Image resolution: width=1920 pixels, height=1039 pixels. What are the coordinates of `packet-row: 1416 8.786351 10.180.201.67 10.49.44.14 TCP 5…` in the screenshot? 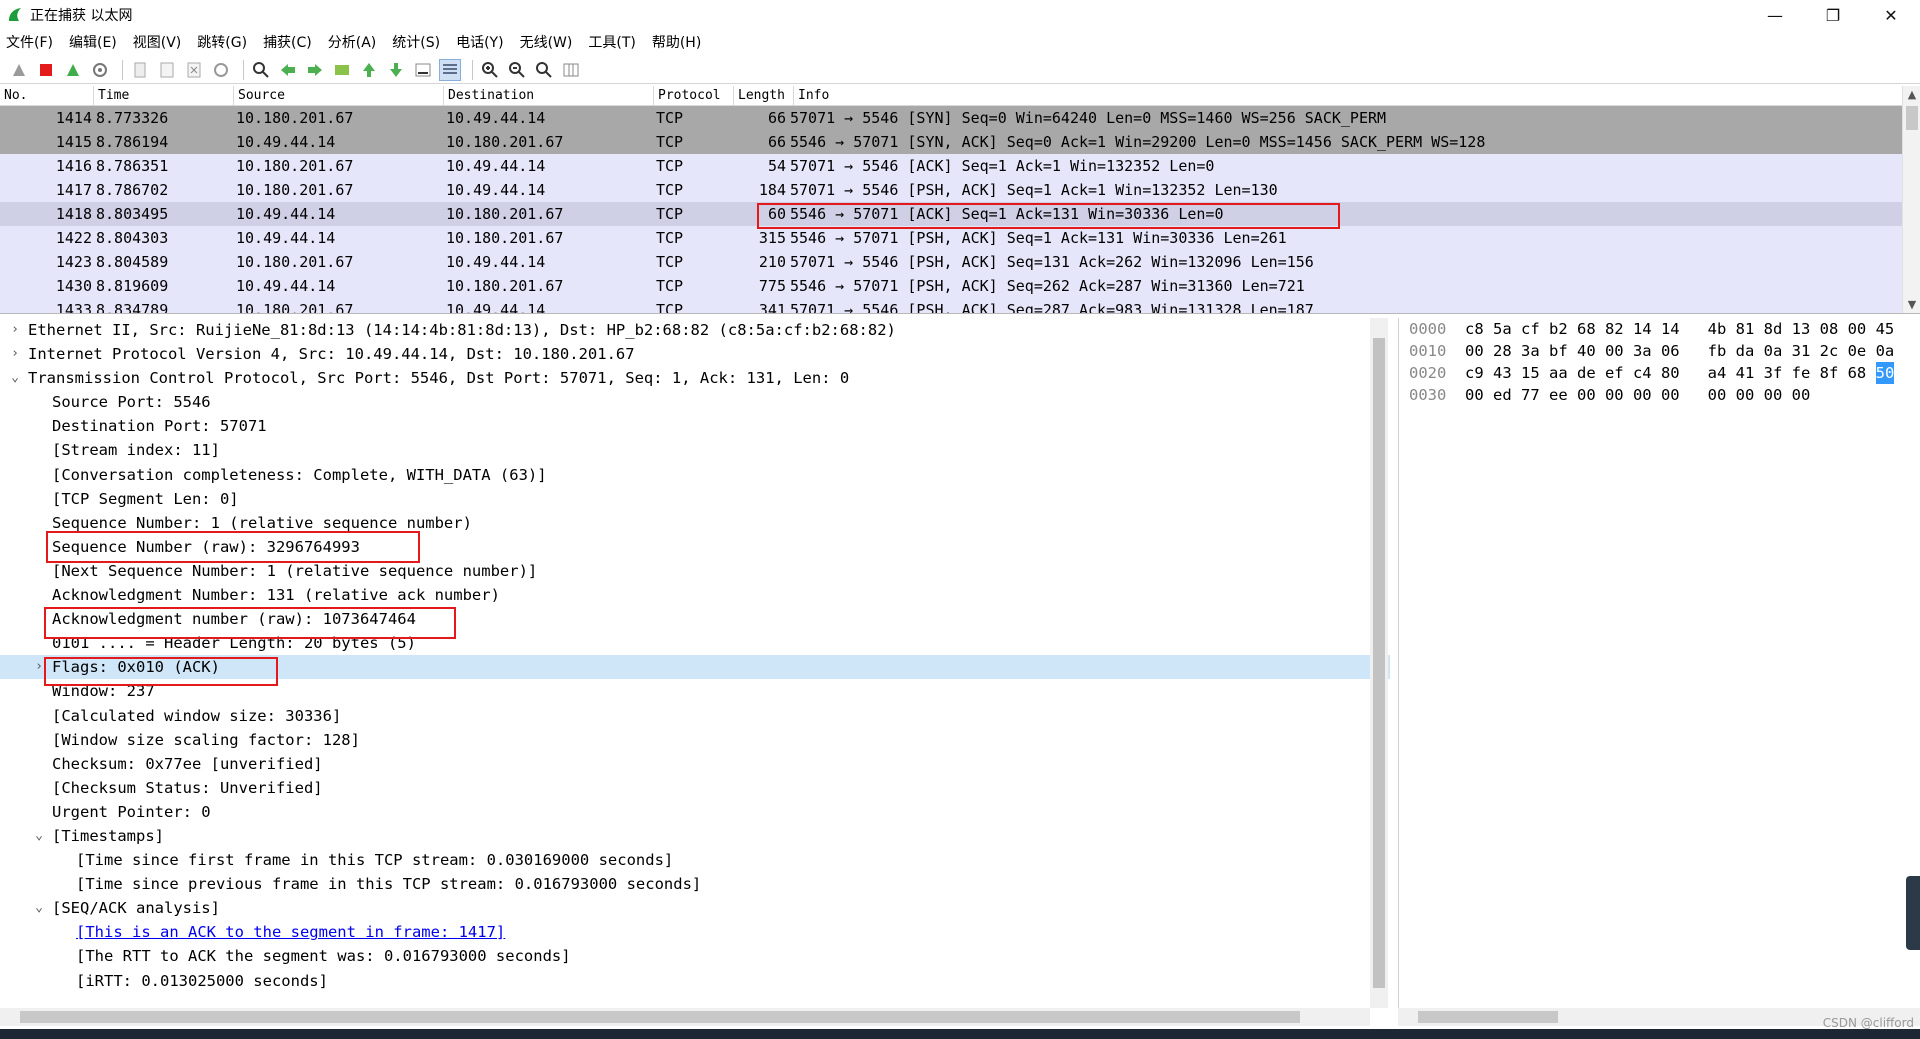 It's located at (960, 166).